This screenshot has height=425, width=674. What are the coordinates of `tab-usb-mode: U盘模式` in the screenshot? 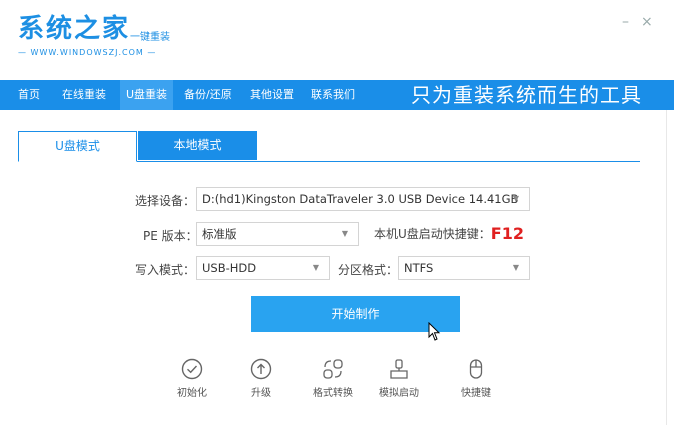 It's located at (77, 146).